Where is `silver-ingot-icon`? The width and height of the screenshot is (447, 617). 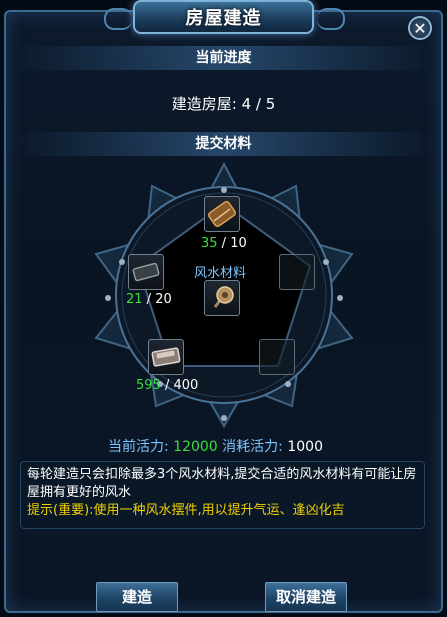 silver-ingot-icon is located at coordinates (166, 357).